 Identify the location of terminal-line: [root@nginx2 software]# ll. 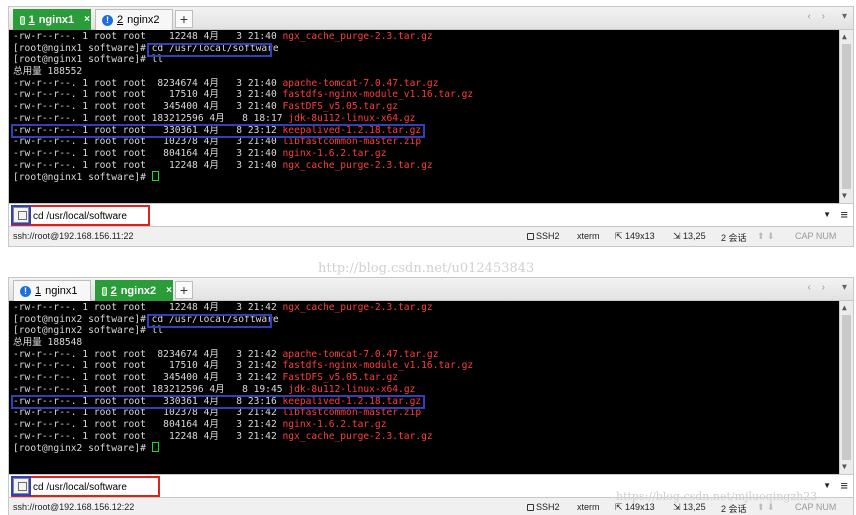
(433, 331).